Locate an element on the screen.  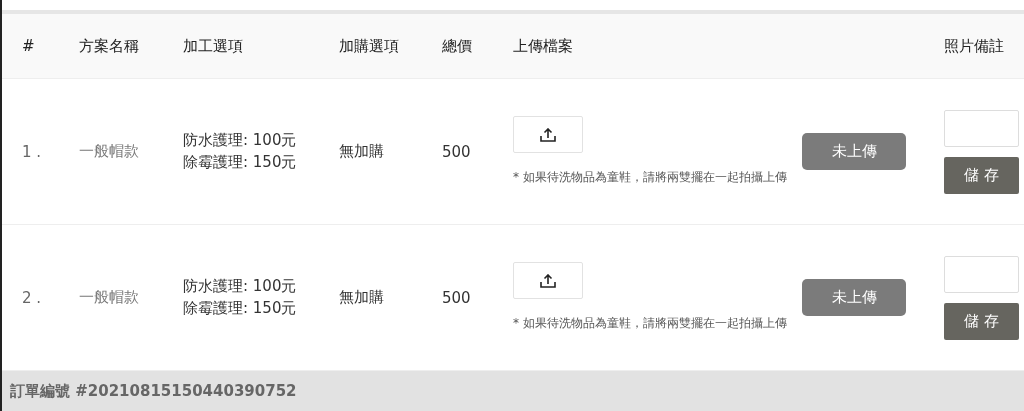
order-number: 訂單編號 #20210815150440390752 is located at coordinates (153, 391).